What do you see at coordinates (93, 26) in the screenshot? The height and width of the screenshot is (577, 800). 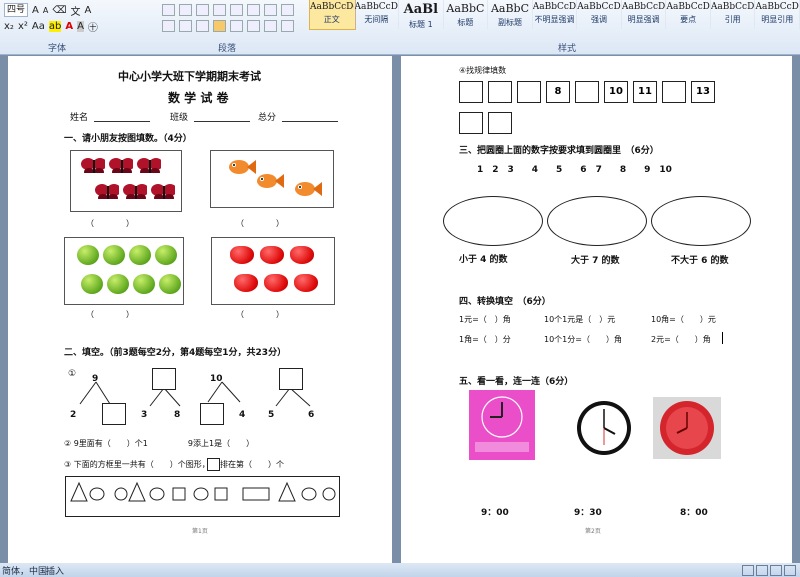 I see `enclose-icon: ㊉` at bounding box center [93, 26].